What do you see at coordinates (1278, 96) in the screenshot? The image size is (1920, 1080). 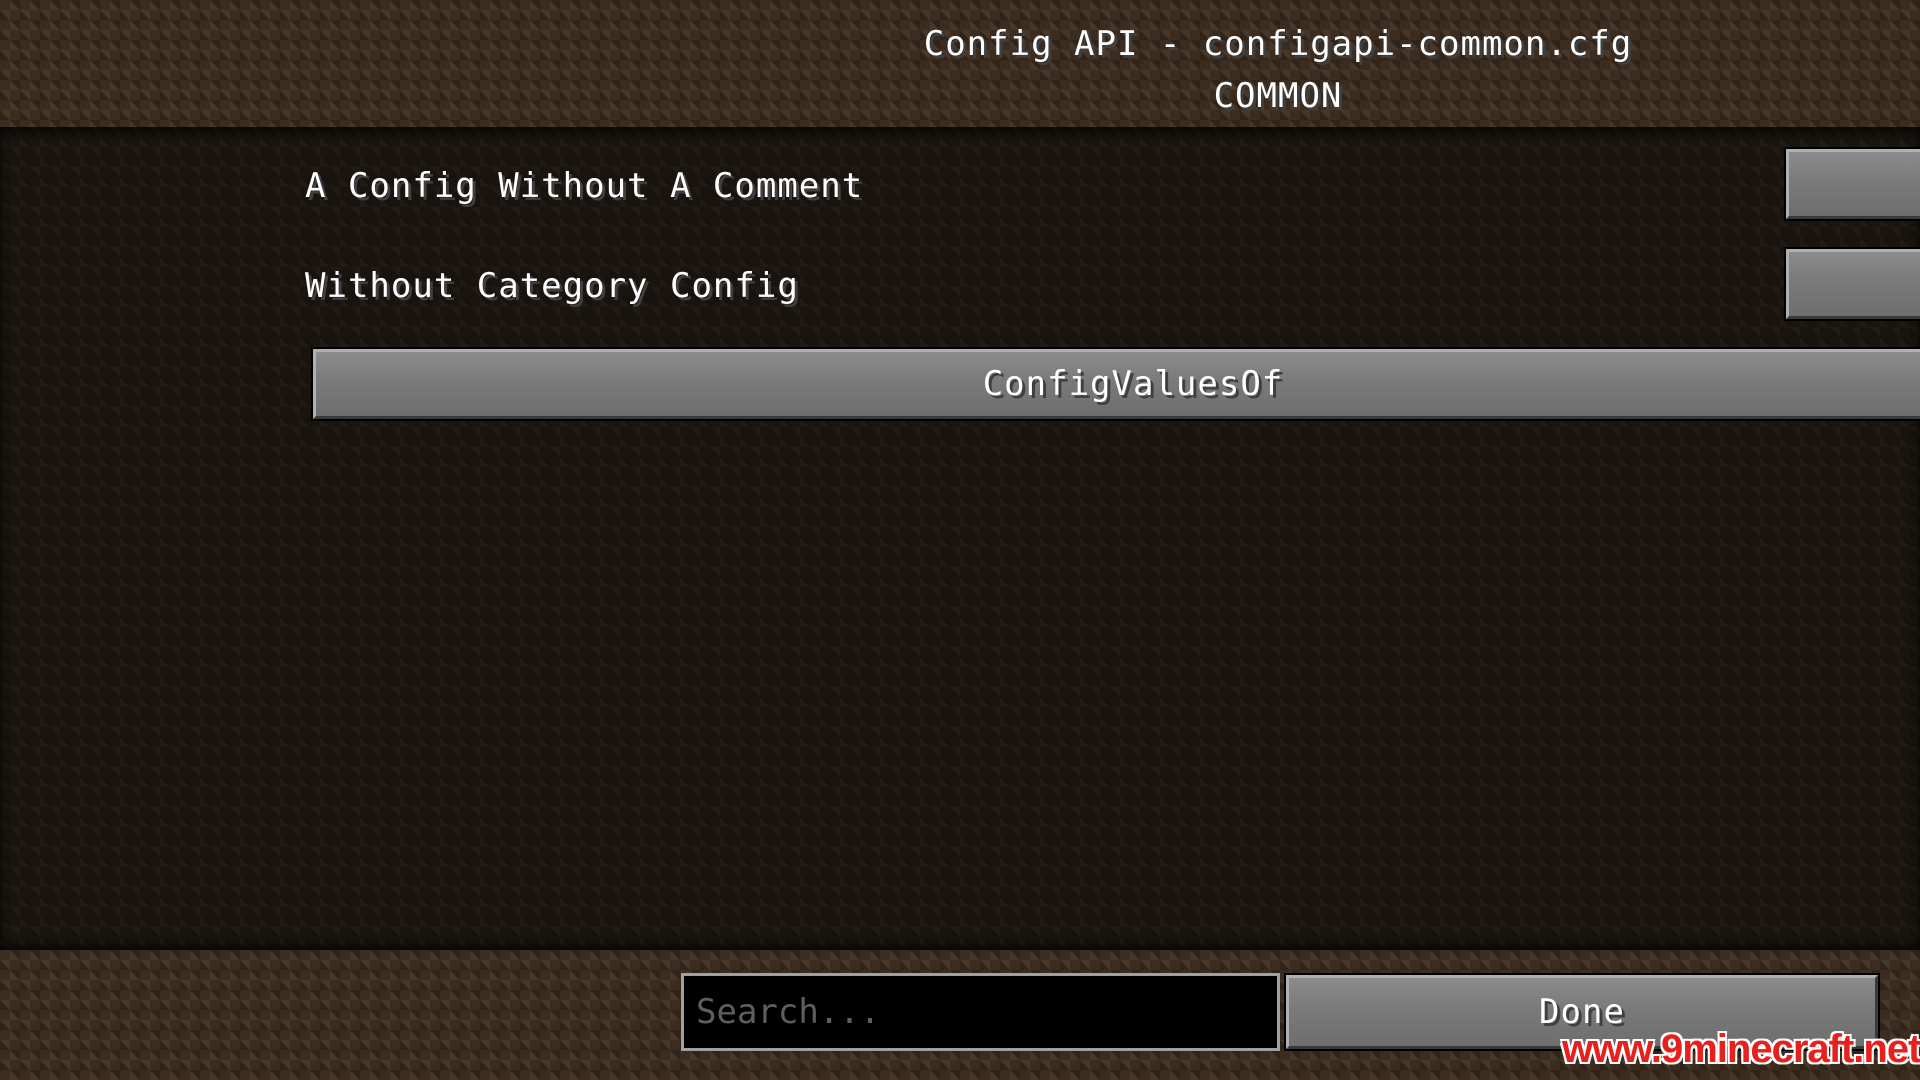 I see `screen-subtitle: COMMON` at bounding box center [1278, 96].